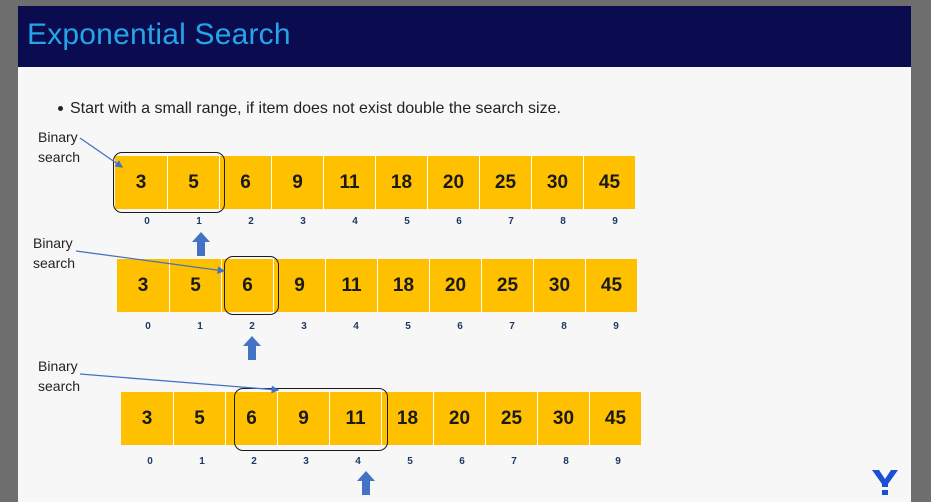 This screenshot has height=502, width=931. Describe the element at coordinates (885, 482) in the screenshot. I see `y-logo-icon` at that location.